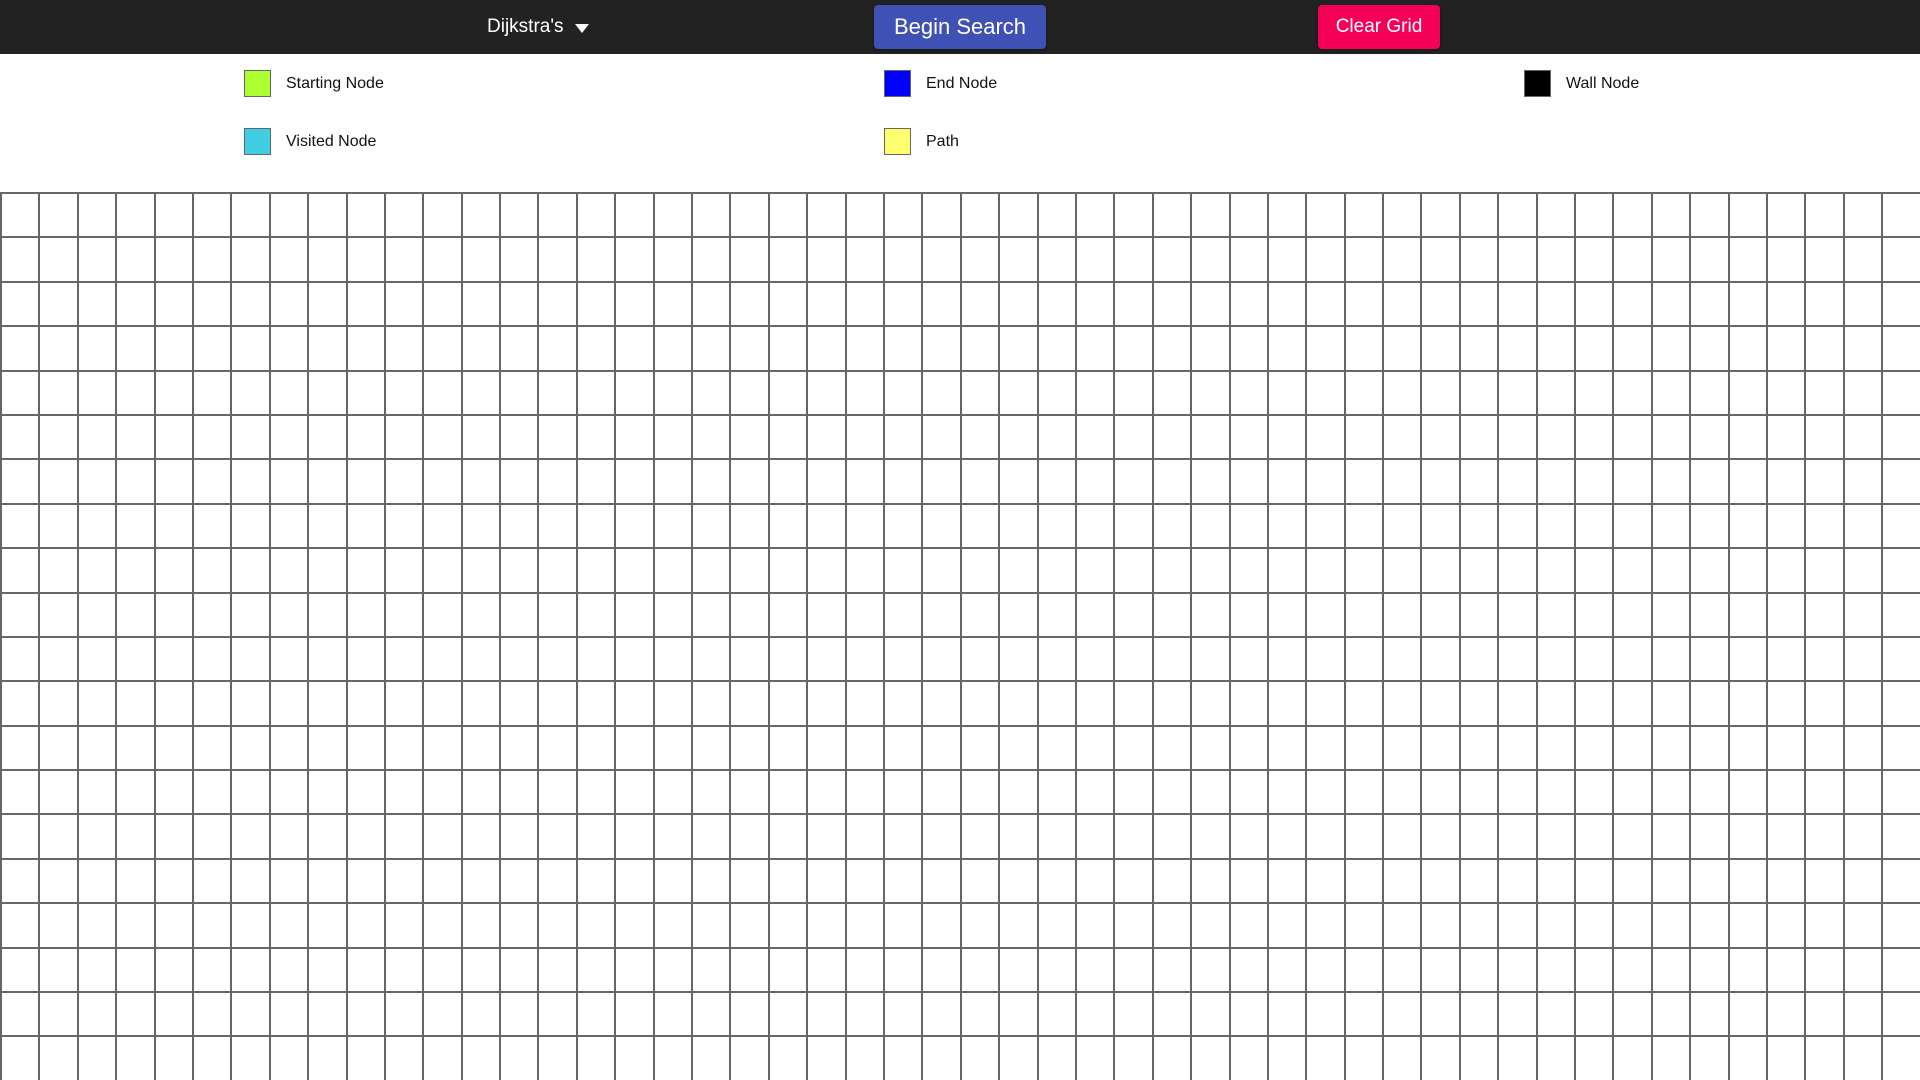 This screenshot has width=1920, height=1080. Describe the element at coordinates (960, 27) in the screenshot. I see `begin-search-button: Begin Search` at that location.